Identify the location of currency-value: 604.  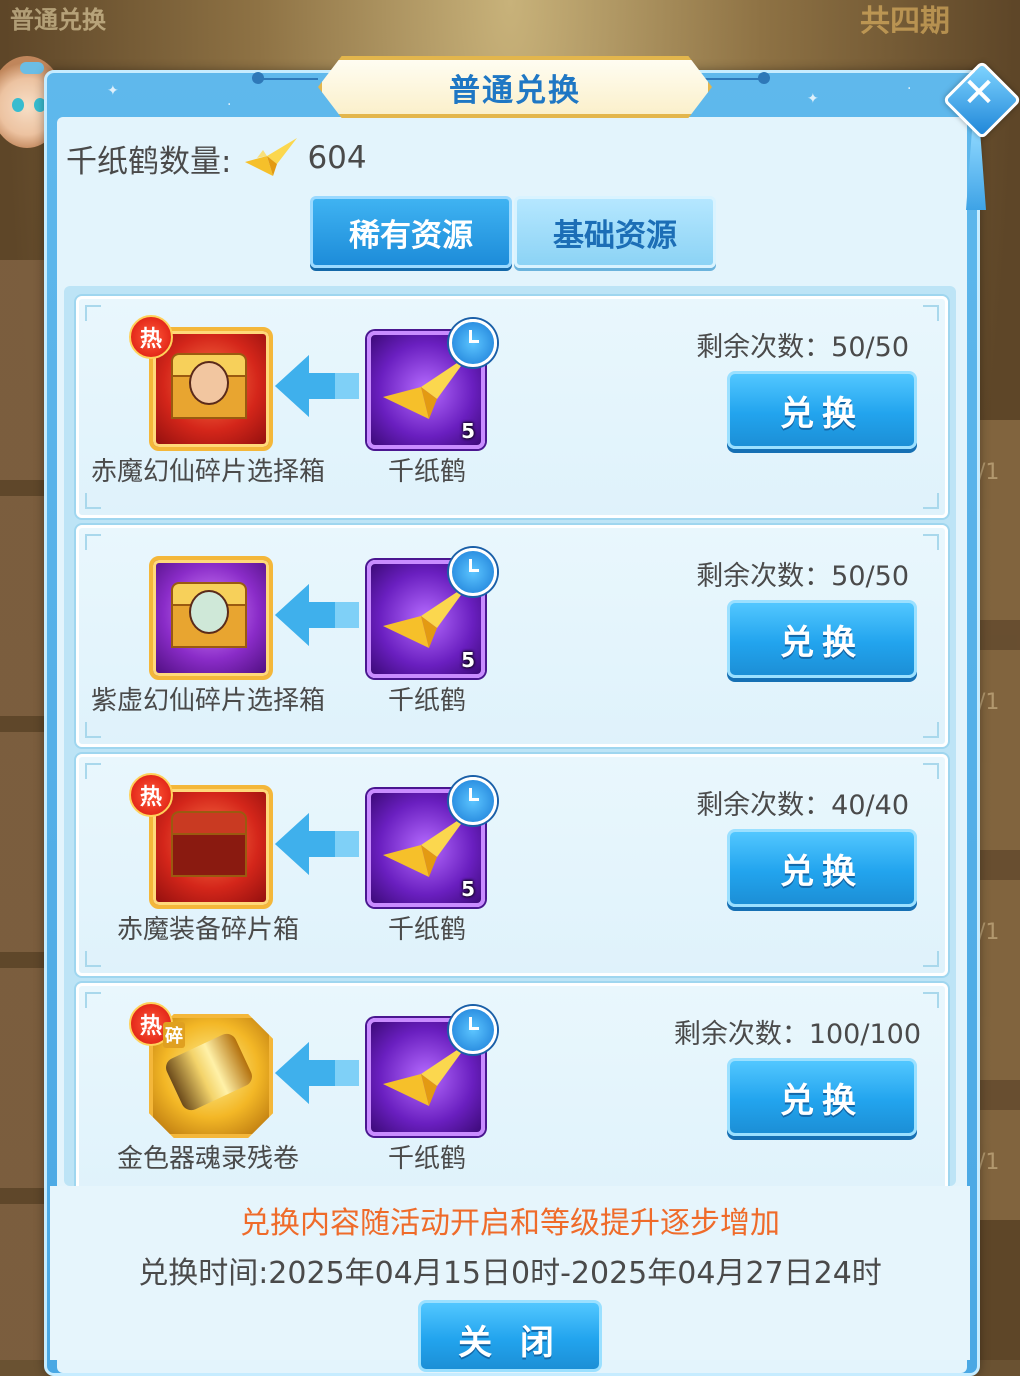
(337, 158).